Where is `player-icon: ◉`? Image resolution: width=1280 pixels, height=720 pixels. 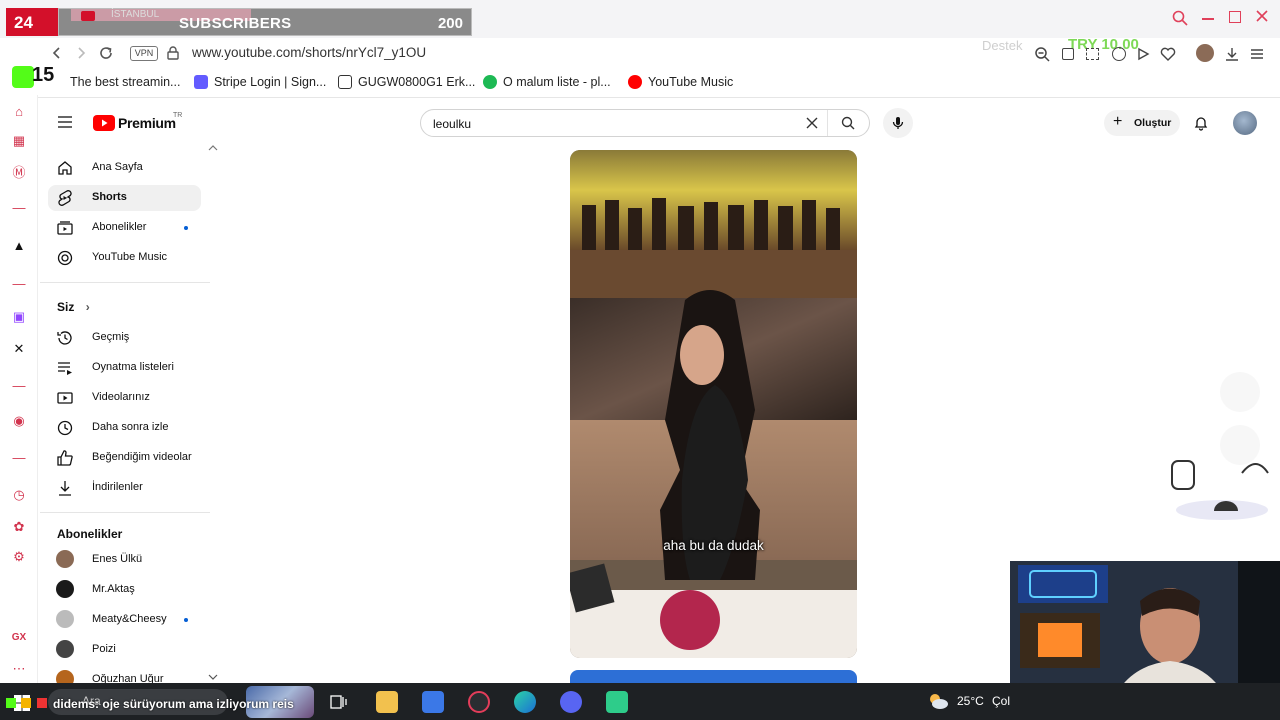
player-icon: ◉ is located at coordinates (19, 421).